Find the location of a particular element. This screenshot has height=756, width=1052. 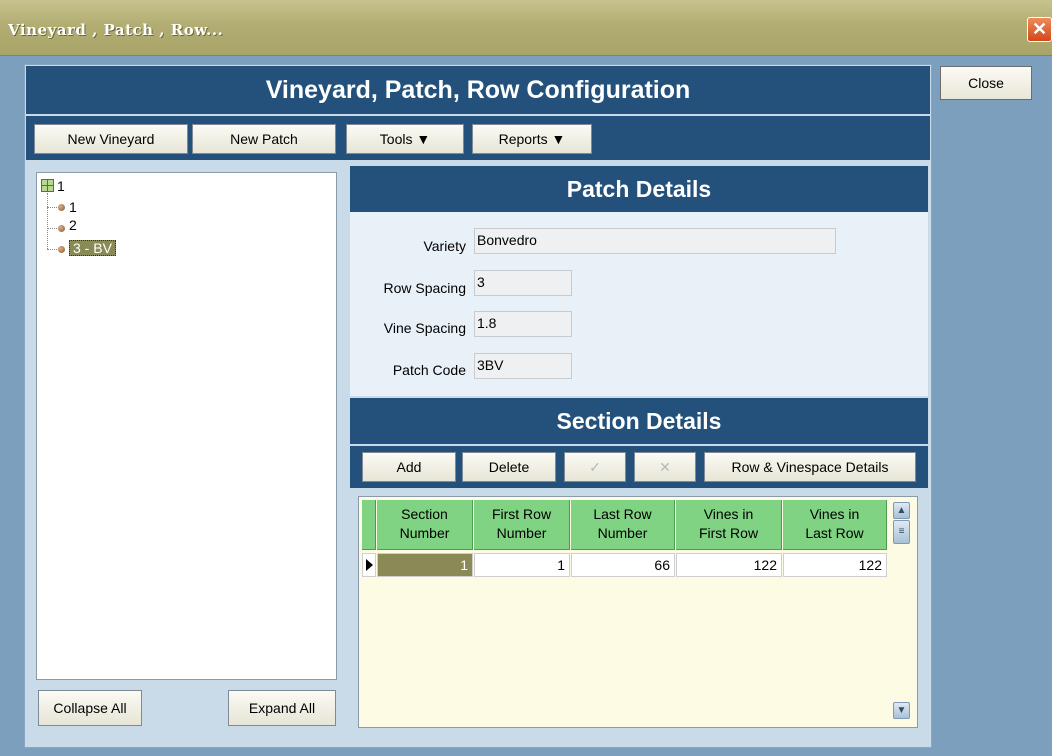

section-details-header: Section Details is located at coordinates (639, 421).